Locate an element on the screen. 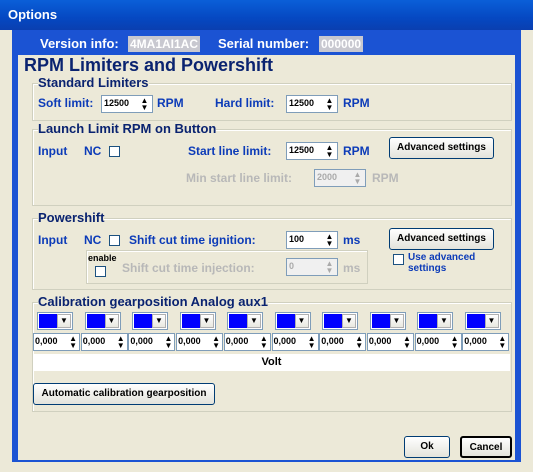 The width and height of the screenshot is (533, 472). version-label: Version info: is located at coordinates (79, 43).